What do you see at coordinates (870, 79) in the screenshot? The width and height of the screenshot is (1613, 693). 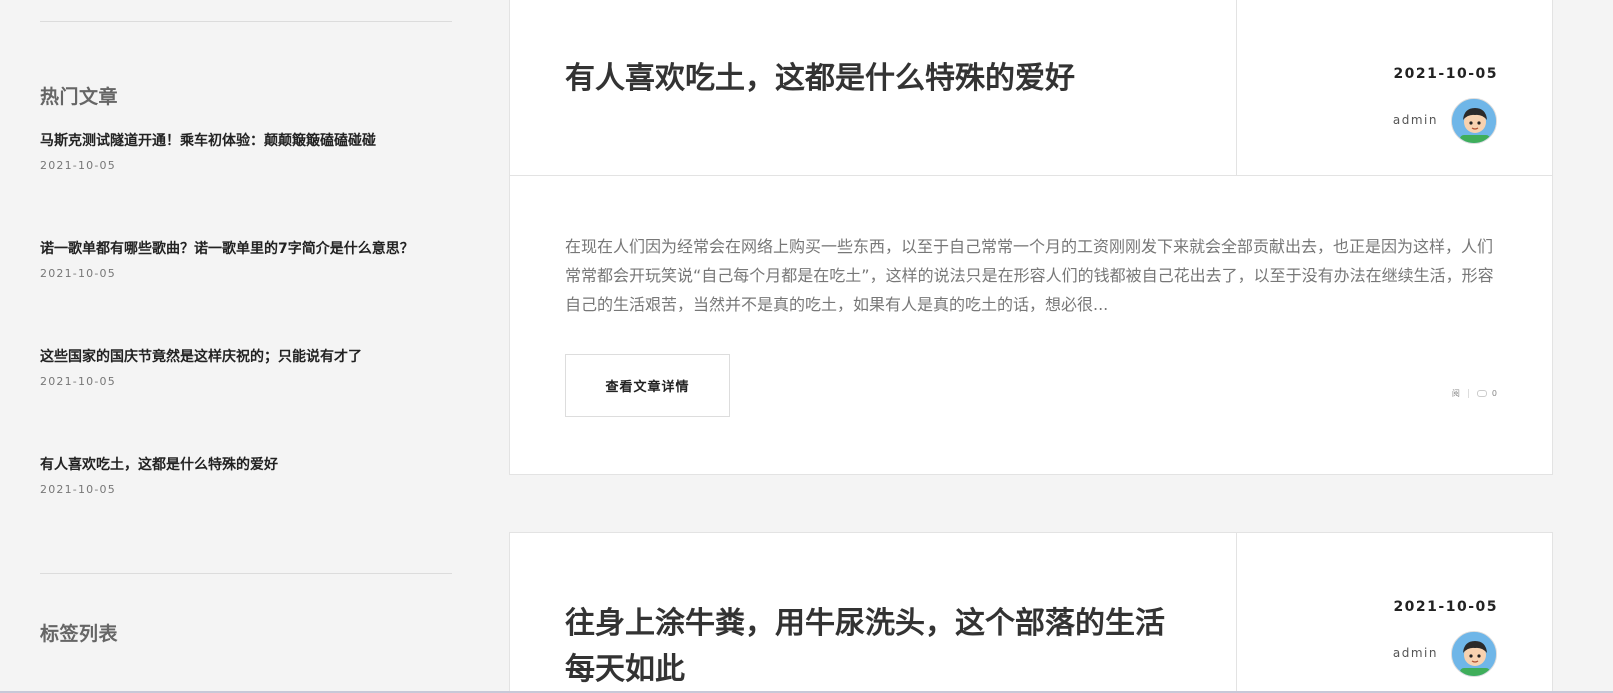 I see `post-title: 有人喜欢吃土，这都是什么特殊的爱好` at bounding box center [870, 79].